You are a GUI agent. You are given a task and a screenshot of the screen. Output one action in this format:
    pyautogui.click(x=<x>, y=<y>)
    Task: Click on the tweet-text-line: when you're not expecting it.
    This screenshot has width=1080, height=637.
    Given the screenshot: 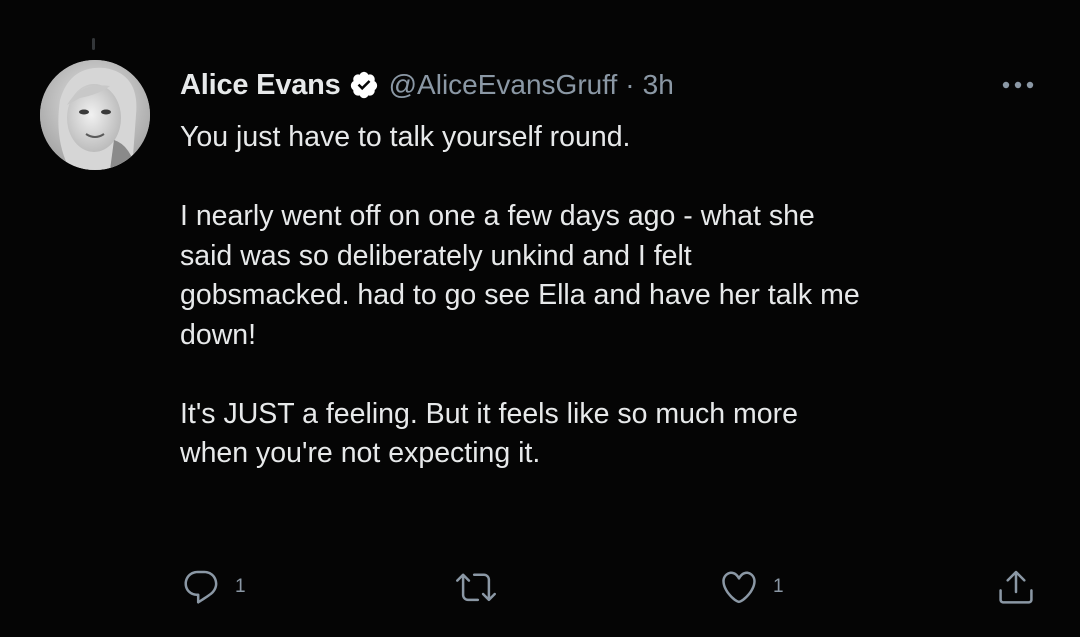 What is the action you would take?
    pyautogui.click(x=360, y=453)
    